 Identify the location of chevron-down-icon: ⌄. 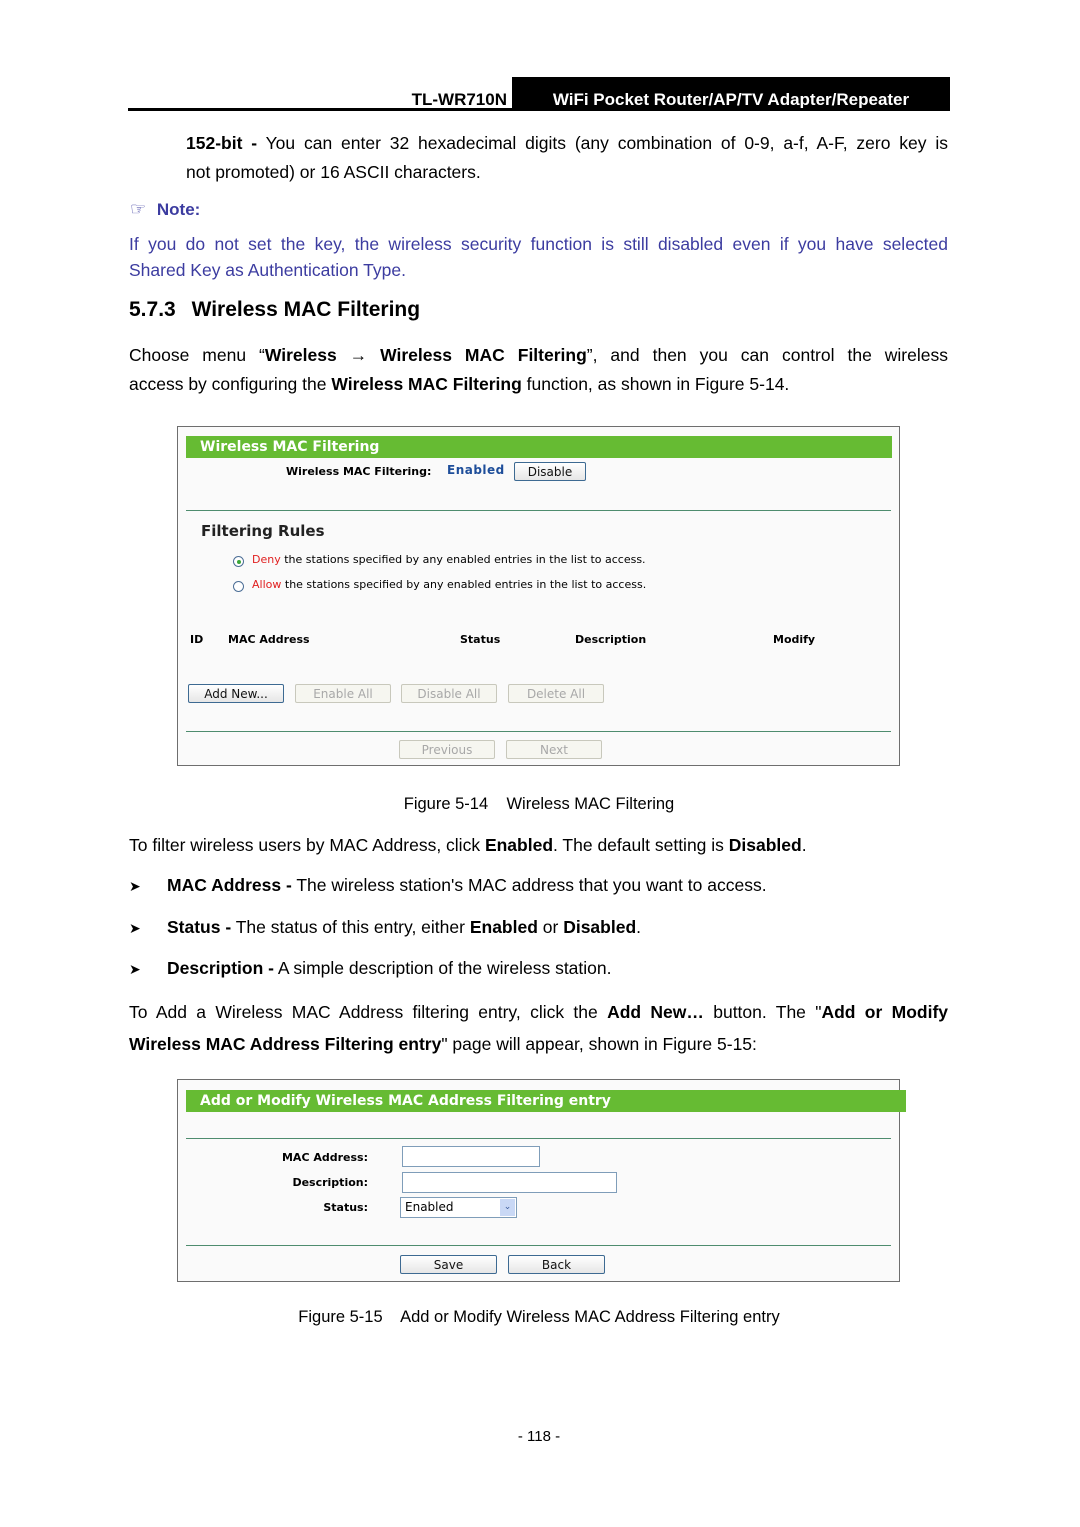
(507, 1207).